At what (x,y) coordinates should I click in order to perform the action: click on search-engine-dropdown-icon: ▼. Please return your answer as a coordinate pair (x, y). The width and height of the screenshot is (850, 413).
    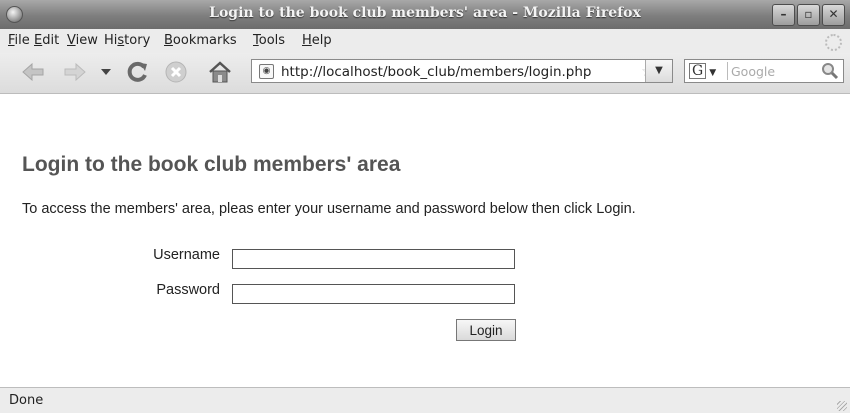
    Looking at the image, I should click on (713, 73).